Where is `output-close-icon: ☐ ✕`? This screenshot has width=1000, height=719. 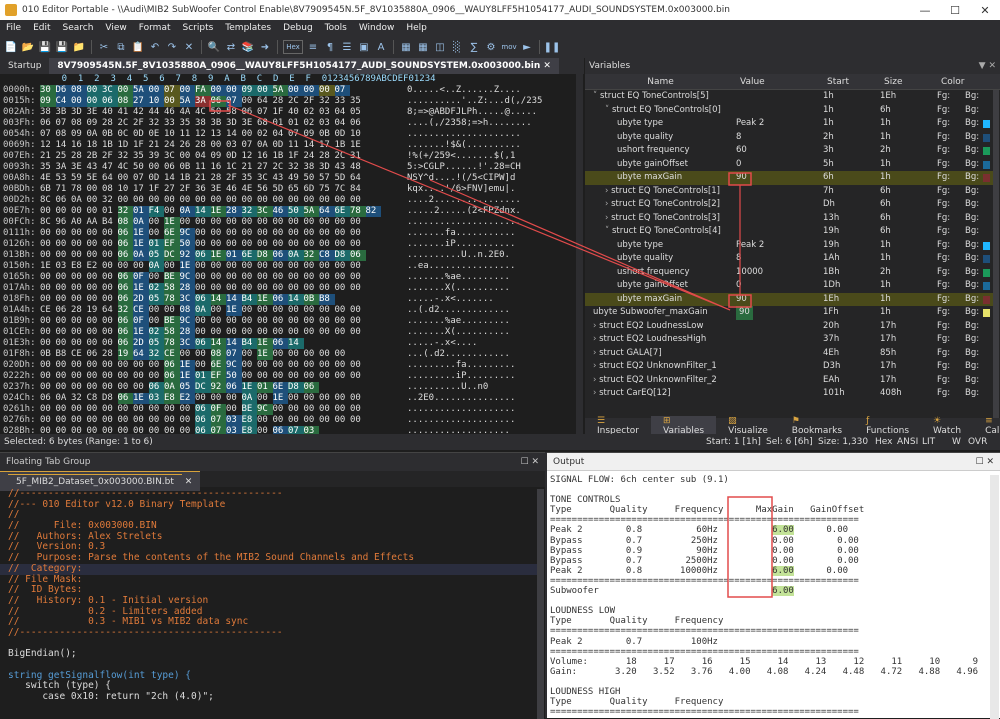 output-close-icon: ☐ ✕ is located at coordinates (985, 462).